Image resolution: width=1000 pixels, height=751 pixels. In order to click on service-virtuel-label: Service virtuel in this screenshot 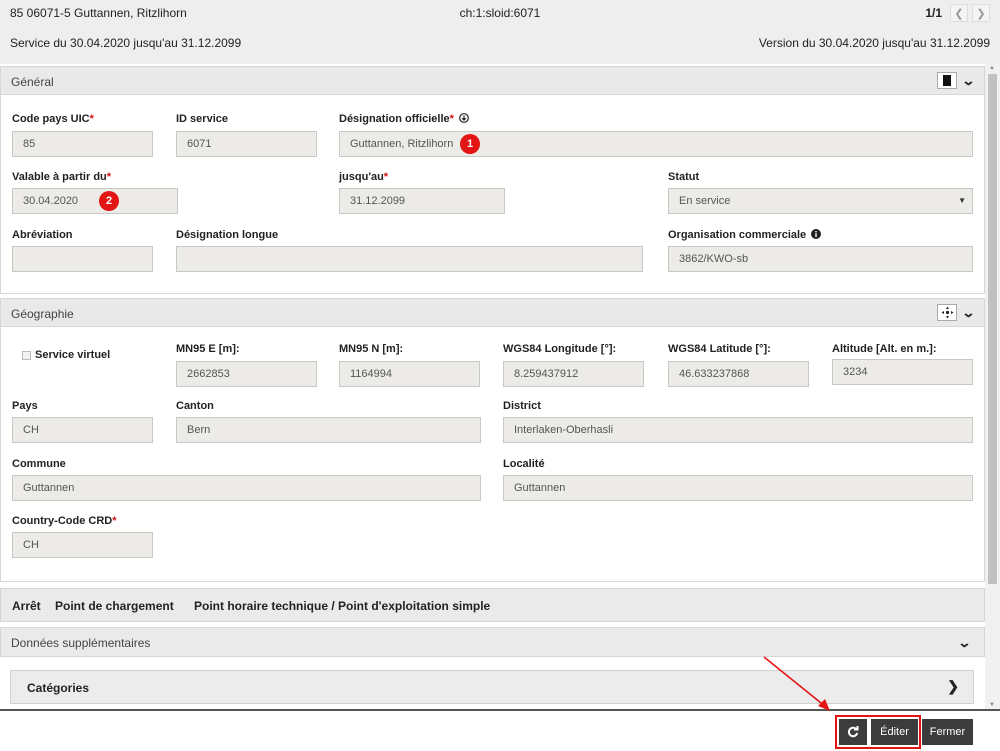, I will do `click(73, 355)`.